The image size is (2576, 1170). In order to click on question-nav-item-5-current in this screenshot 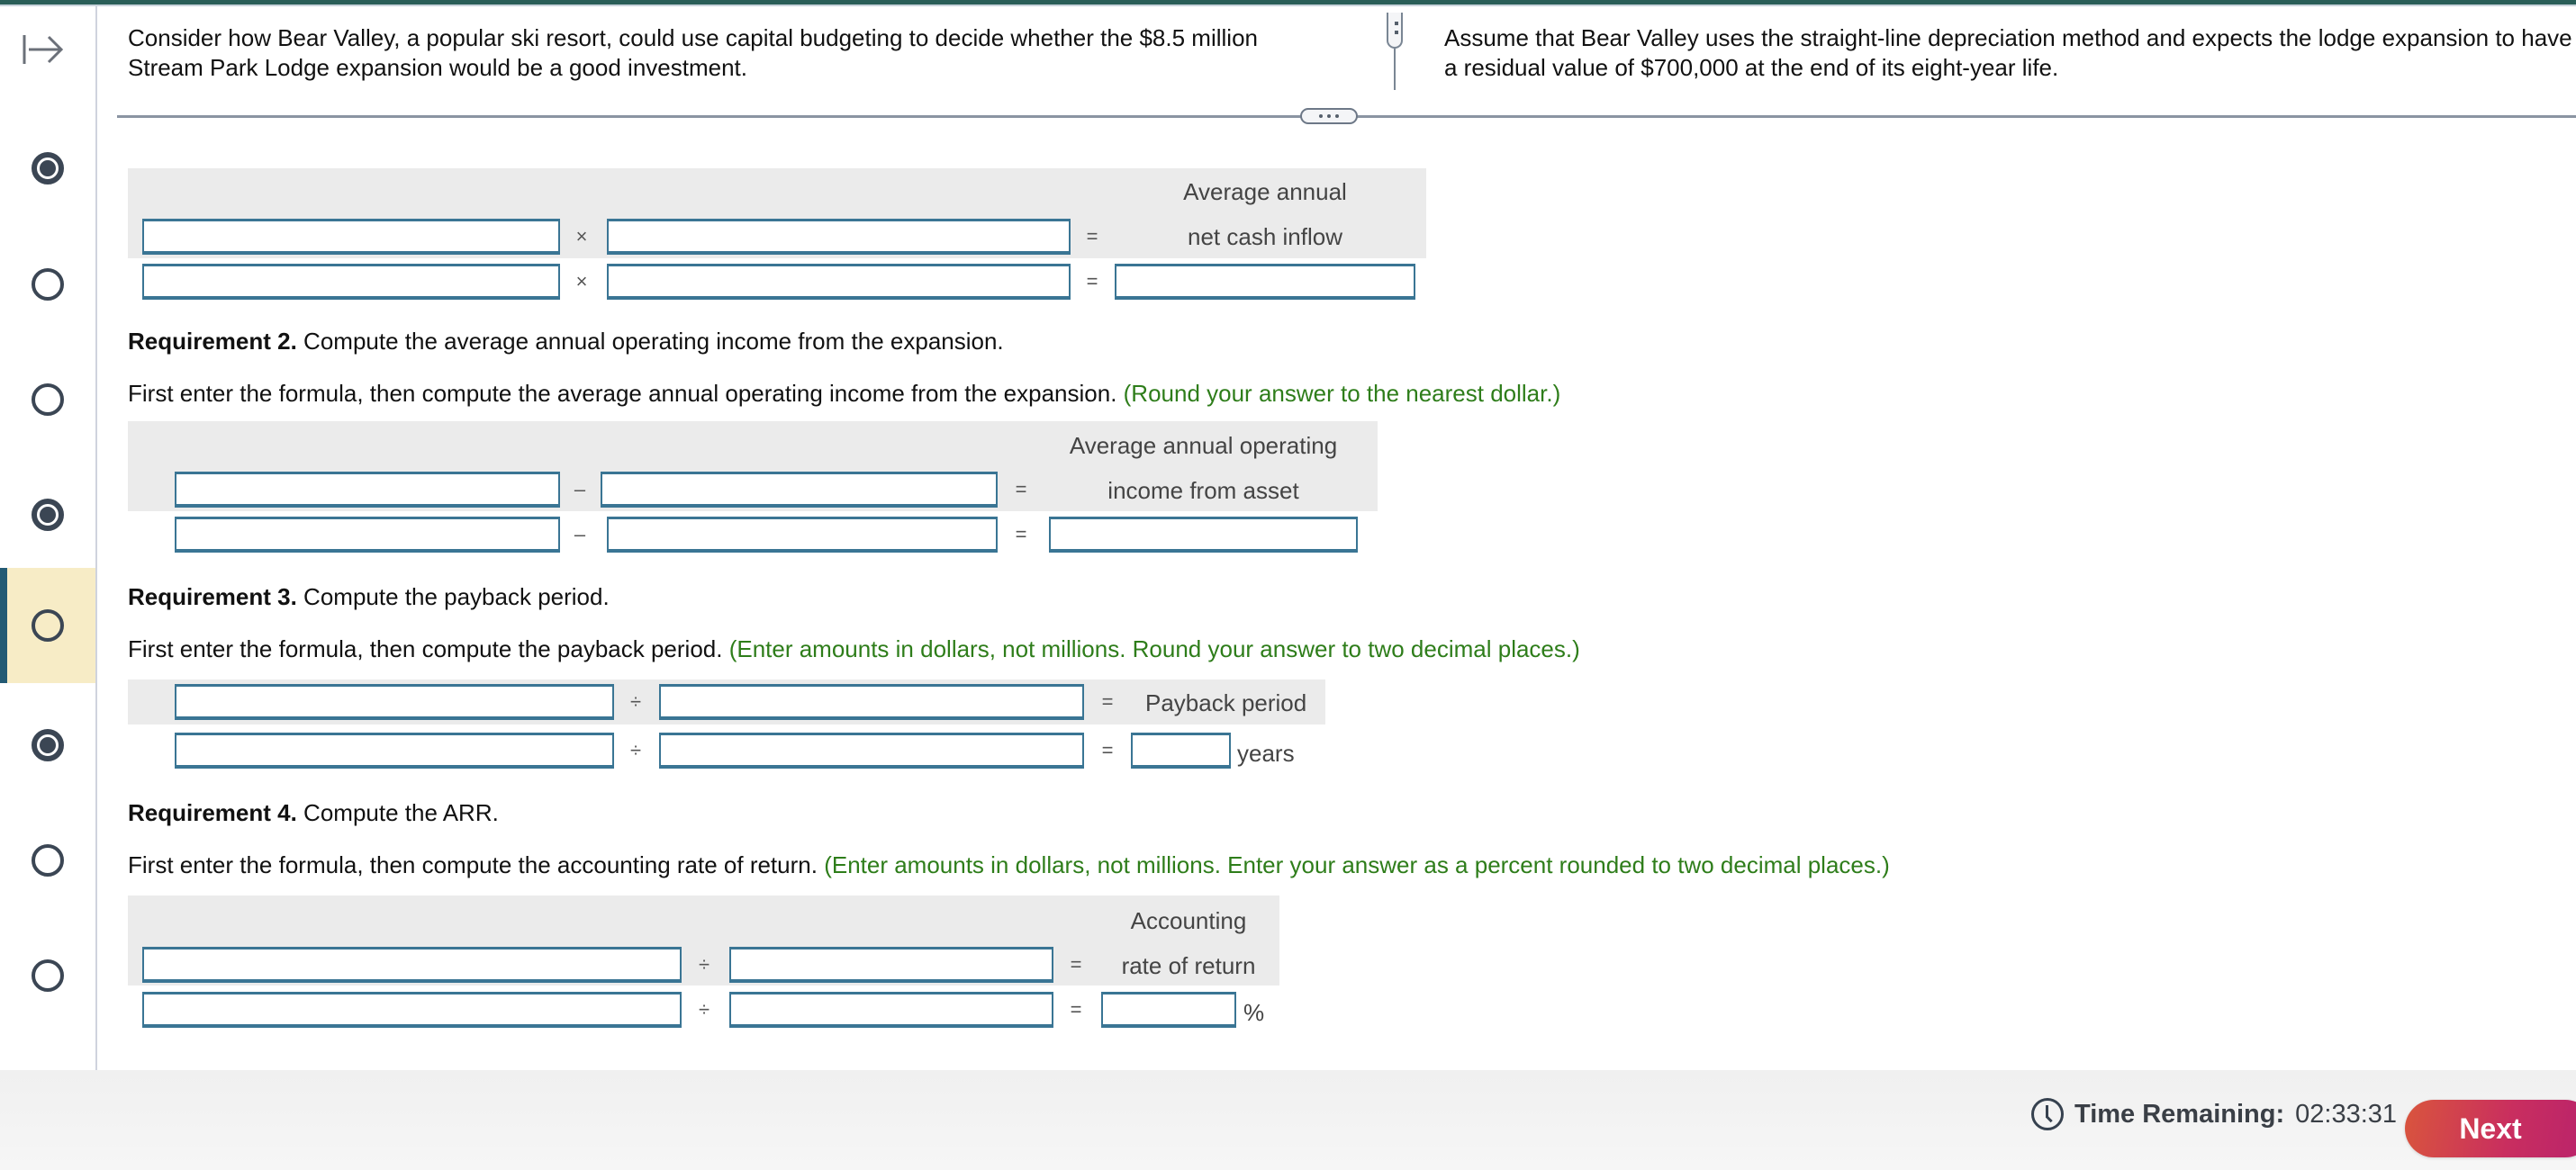, I will do `click(47, 625)`.